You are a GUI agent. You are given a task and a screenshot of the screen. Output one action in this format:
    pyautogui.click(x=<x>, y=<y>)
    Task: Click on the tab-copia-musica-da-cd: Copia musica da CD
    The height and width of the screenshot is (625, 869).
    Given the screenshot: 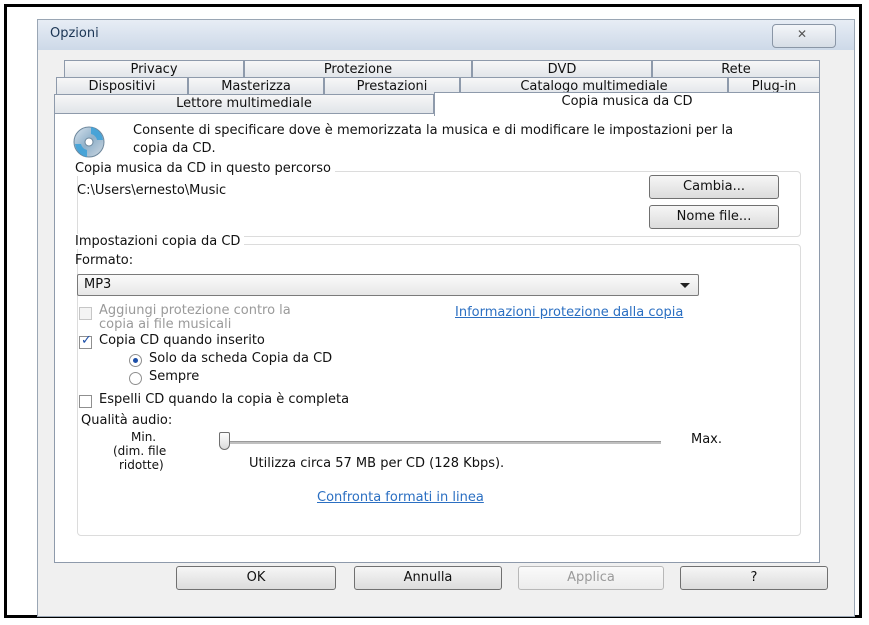 What is the action you would take?
    pyautogui.click(x=627, y=104)
    